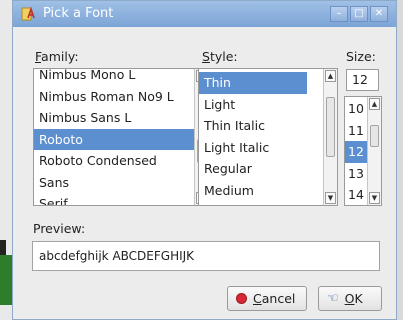 The image size is (403, 320). I want to click on cancel-button: Cancel, so click(267, 298).